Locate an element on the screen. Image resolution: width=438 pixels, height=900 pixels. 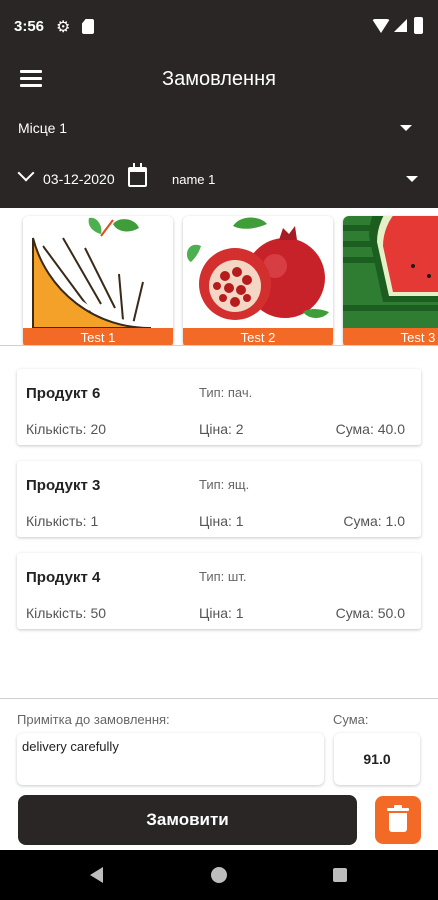
product-name: Продукт 6 is located at coordinates (63, 393).